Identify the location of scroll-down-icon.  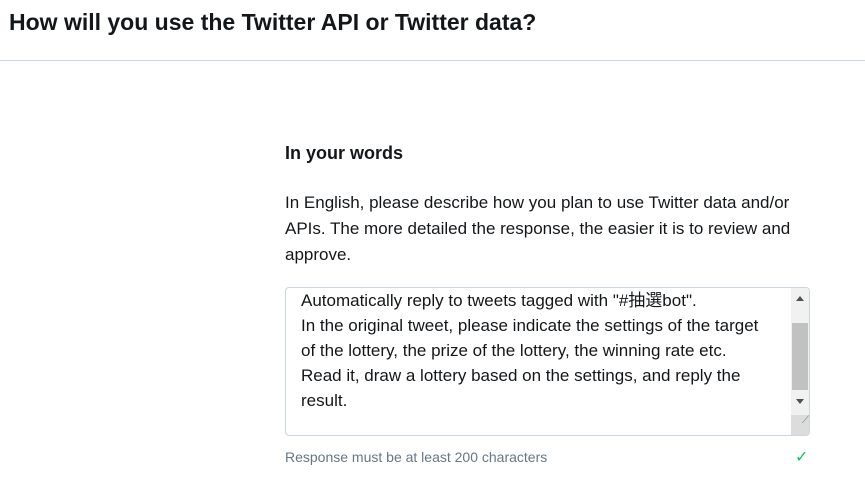
(800, 401).